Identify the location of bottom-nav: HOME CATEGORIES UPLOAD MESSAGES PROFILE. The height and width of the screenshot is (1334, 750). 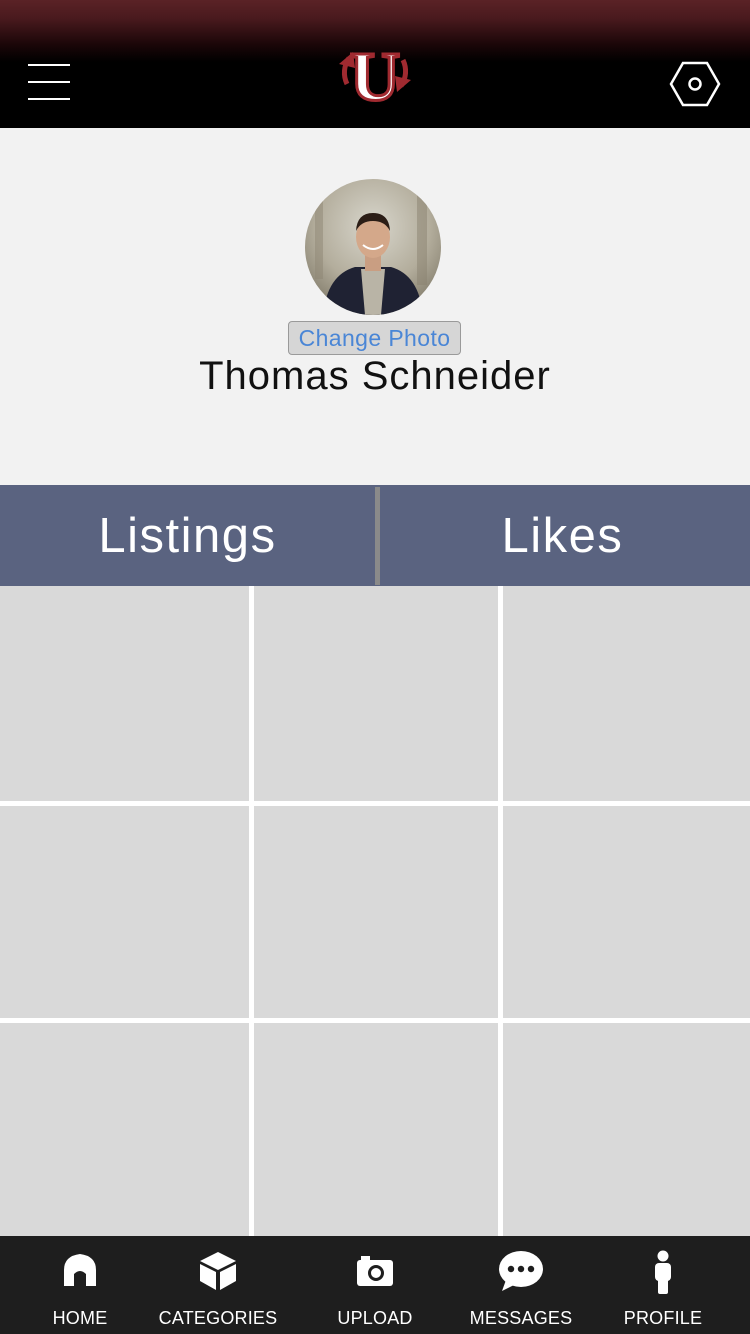
(375, 1285).